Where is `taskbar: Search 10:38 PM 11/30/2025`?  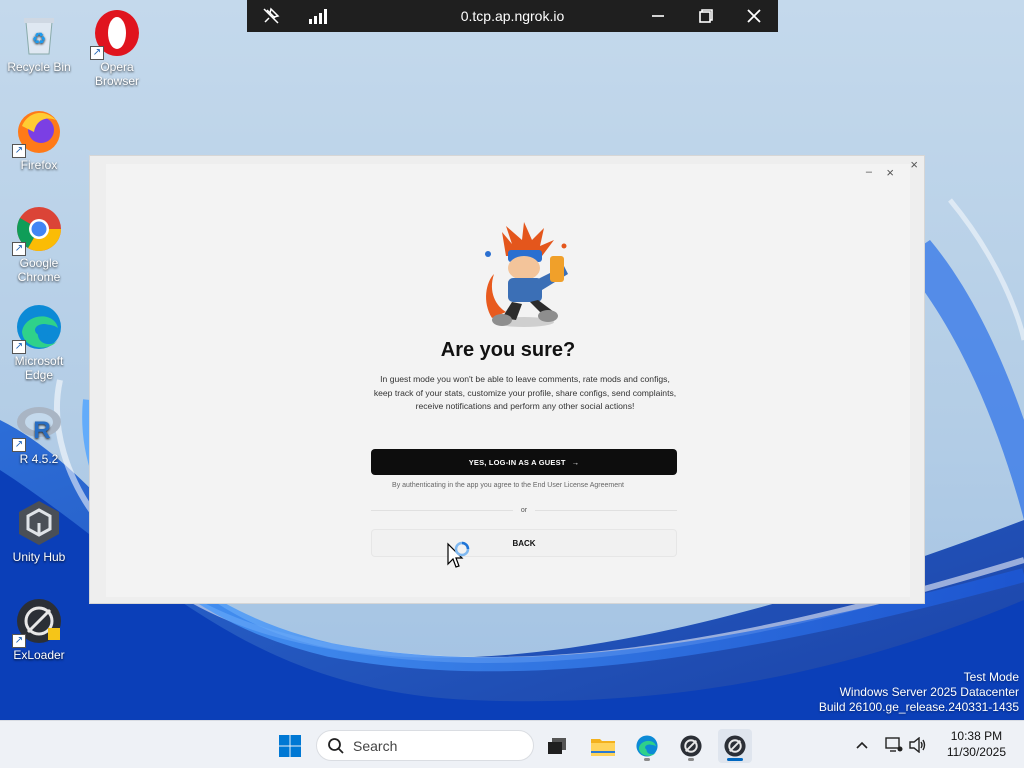
taskbar: Search 10:38 PM 11/30/2025 is located at coordinates (512, 744).